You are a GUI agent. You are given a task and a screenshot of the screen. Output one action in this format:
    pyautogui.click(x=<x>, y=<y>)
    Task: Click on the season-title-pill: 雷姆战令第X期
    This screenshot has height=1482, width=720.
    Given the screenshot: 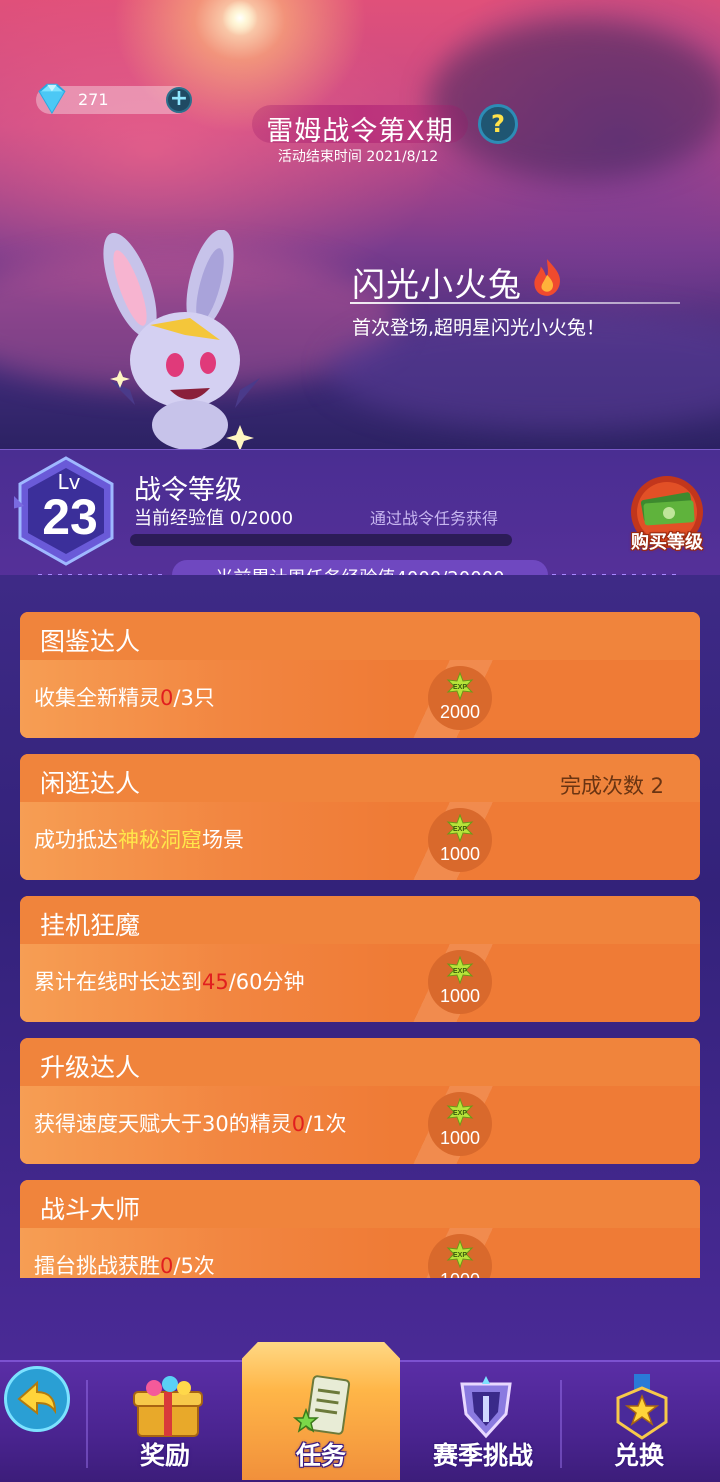 What is the action you would take?
    pyautogui.click(x=360, y=126)
    